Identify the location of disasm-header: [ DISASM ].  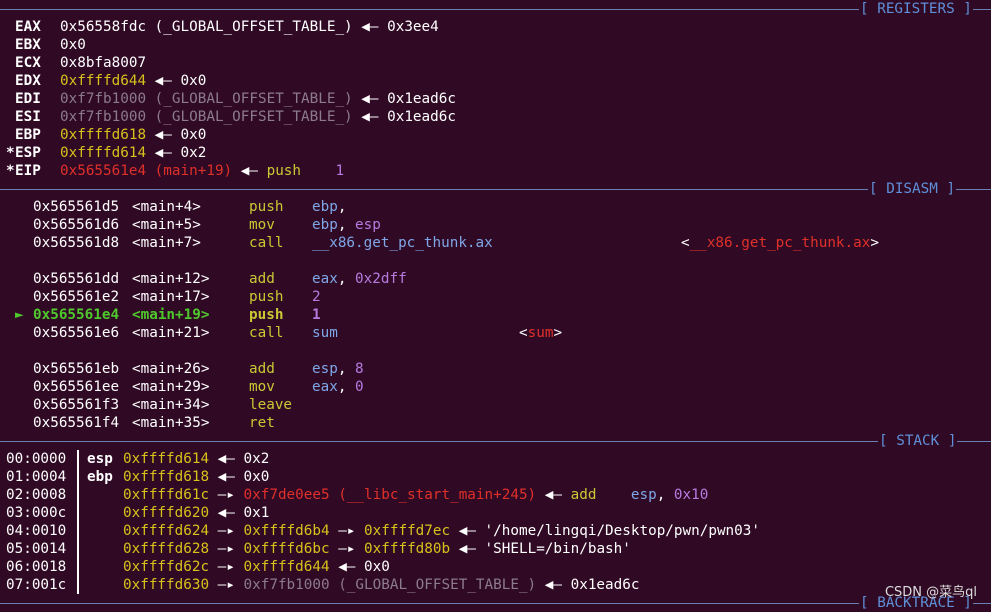
(495, 189).